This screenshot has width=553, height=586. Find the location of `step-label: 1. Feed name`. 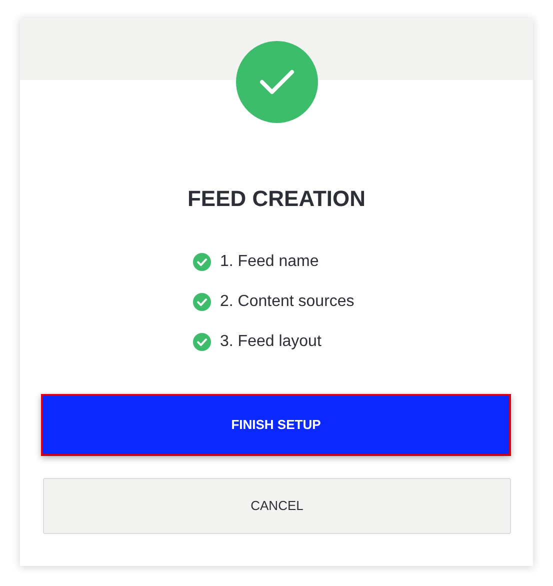

step-label: 1. Feed name is located at coordinates (269, 262).